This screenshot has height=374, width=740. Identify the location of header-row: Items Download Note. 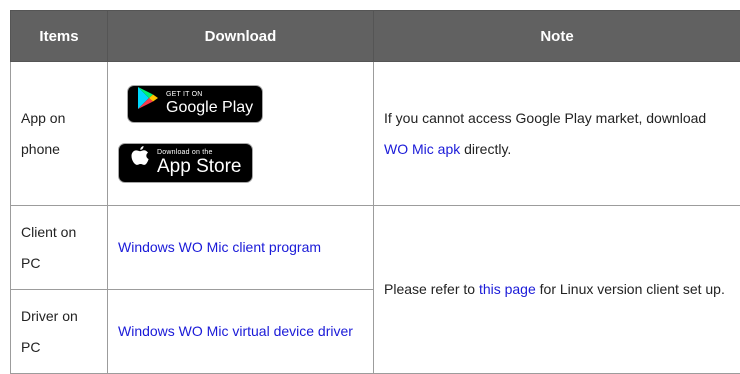
(375, 36).